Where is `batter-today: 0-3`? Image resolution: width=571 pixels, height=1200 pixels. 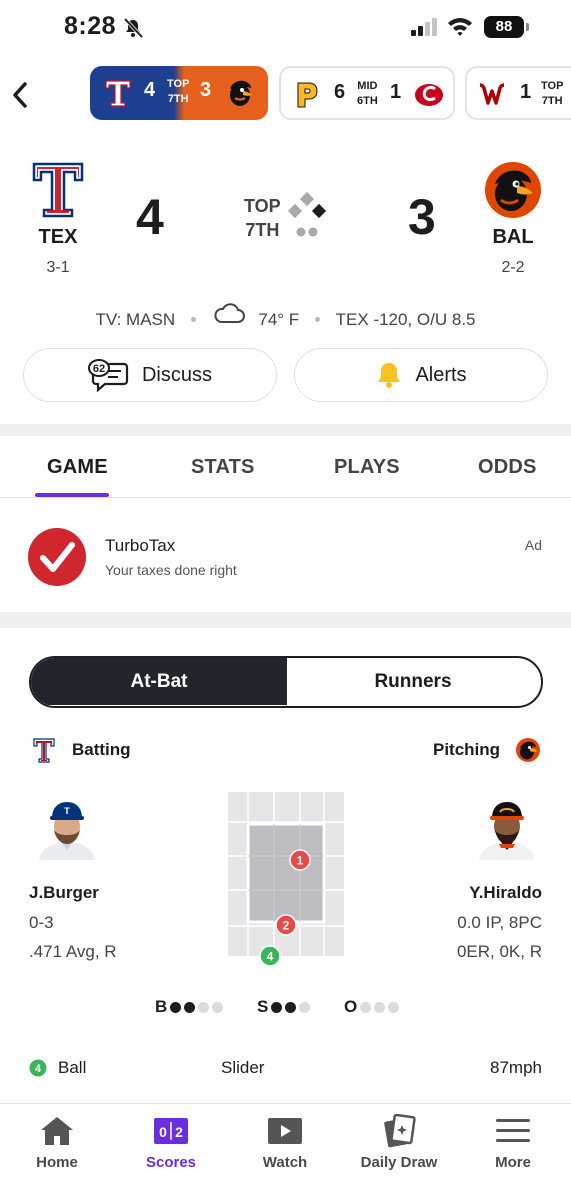 batter-today: 0-3 is located at coordinates (41, 922).